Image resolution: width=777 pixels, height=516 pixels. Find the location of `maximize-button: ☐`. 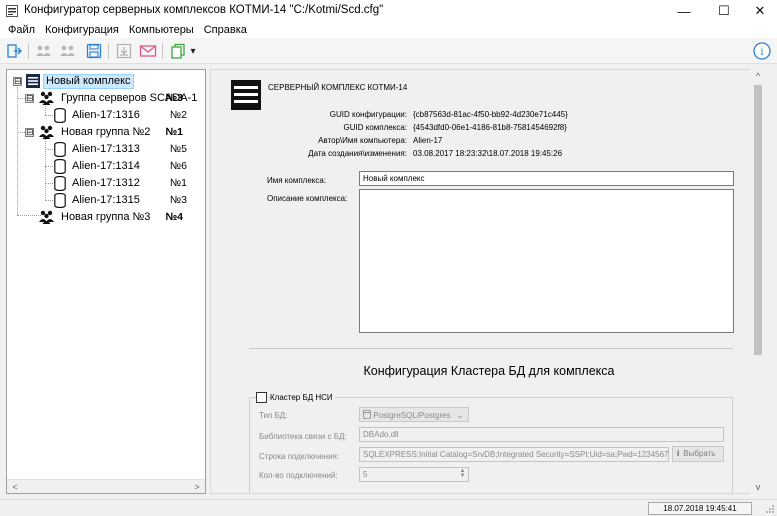

maximize-button: ☐ is located at coordinates (724, 11).